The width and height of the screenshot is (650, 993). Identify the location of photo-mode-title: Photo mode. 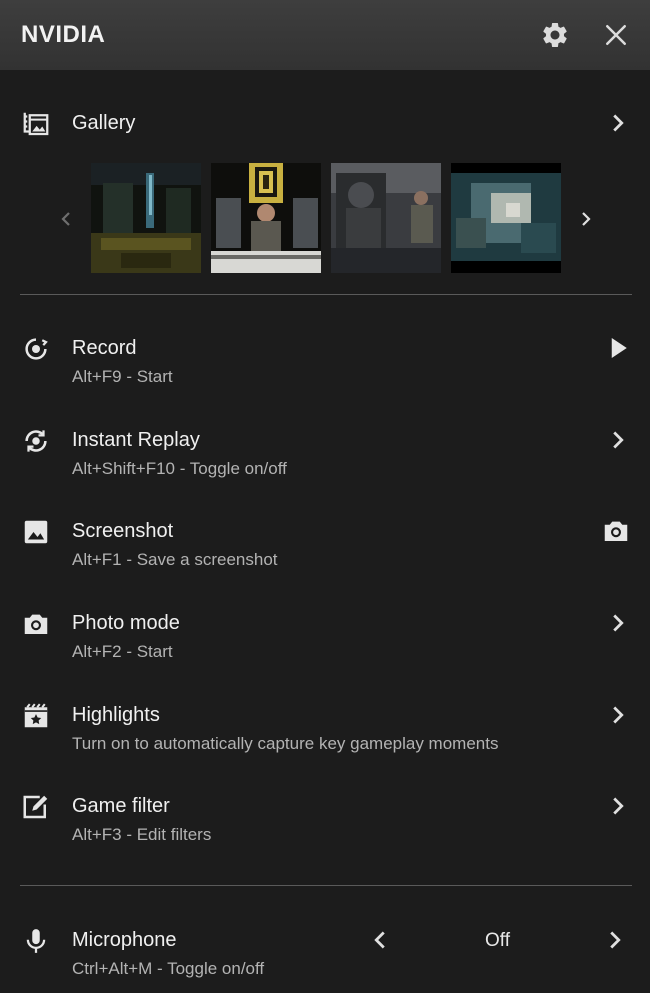
(126, 623).